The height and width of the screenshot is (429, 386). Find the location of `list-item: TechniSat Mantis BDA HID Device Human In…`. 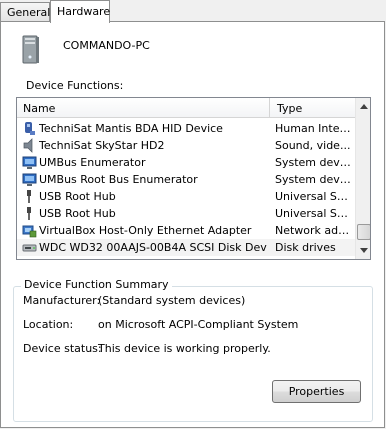

list-item: TechniSat Mantis BDA HID Device Human In… is located at coordinates (186, 128).